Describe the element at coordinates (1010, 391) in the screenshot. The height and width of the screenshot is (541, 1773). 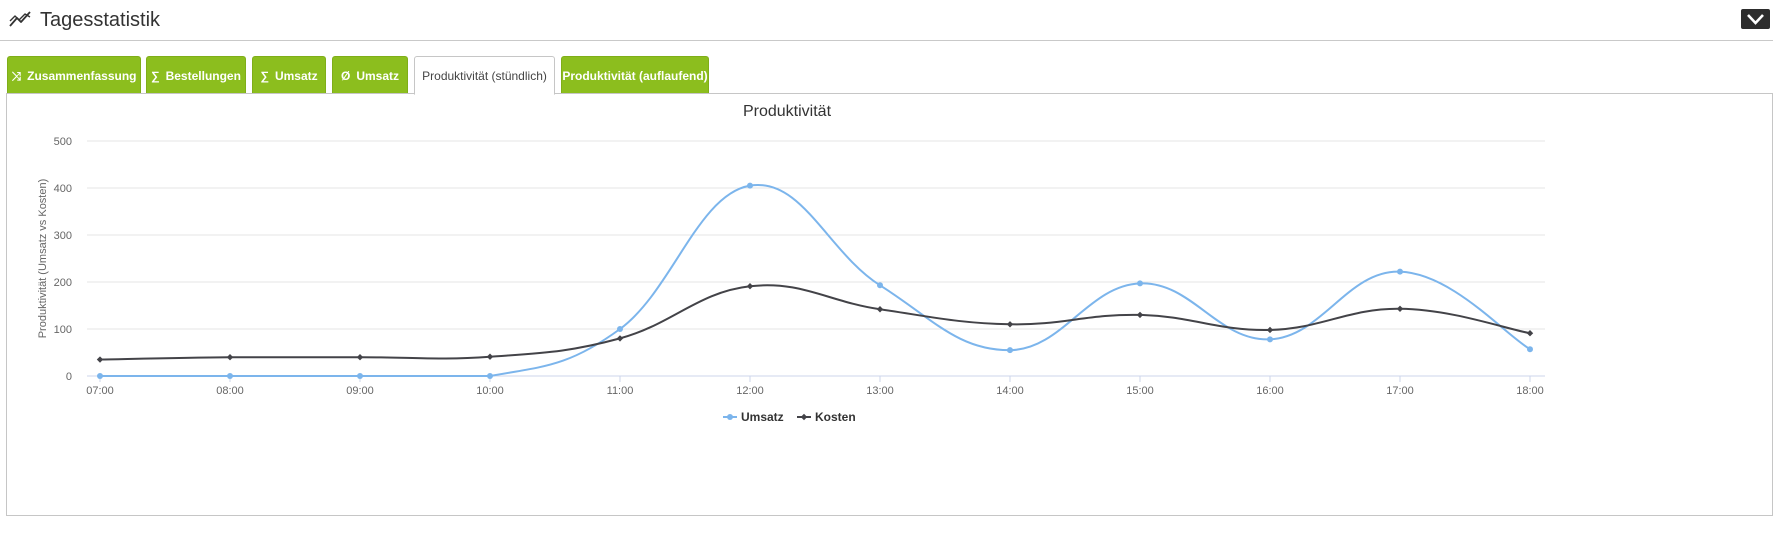
I see `x-tick-label: 14:00` at that location.